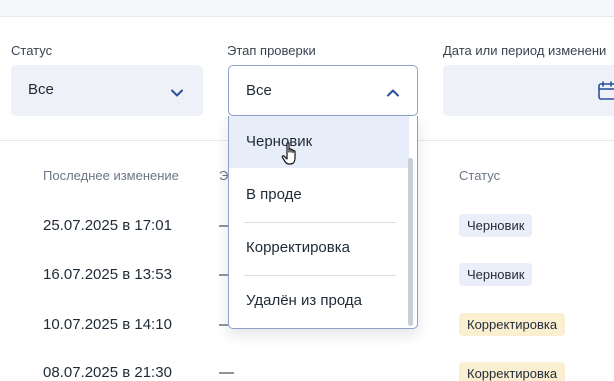 The image size is (614, 381). Describe the element at coordinates (107, 90) in the screenshot. I see `status-filter-select: Все` at that location.